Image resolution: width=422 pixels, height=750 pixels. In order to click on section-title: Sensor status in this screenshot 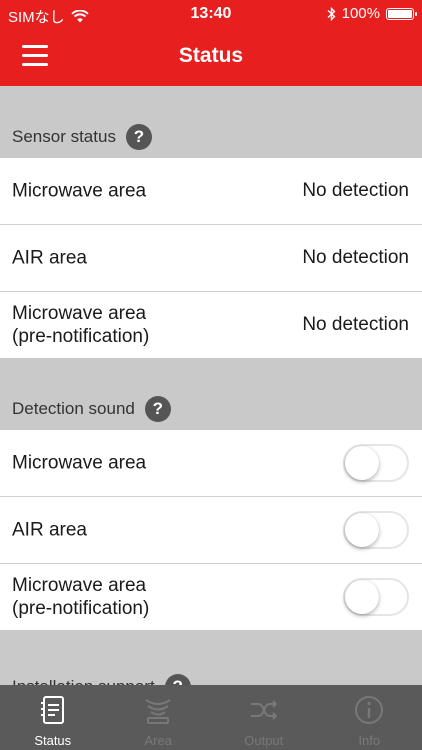, I will do `click(64, 136)`.